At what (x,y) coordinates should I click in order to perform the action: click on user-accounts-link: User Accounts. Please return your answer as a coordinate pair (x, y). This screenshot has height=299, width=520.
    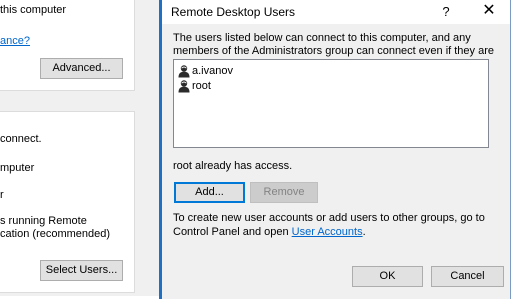
    Looking at the image, I should click on (327, 232).